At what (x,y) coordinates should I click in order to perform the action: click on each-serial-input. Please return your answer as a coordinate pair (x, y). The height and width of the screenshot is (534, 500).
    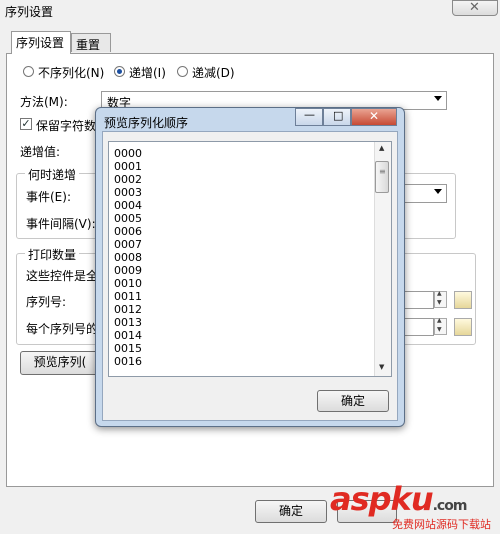
    Looking at the image, I should click on (419, 327).